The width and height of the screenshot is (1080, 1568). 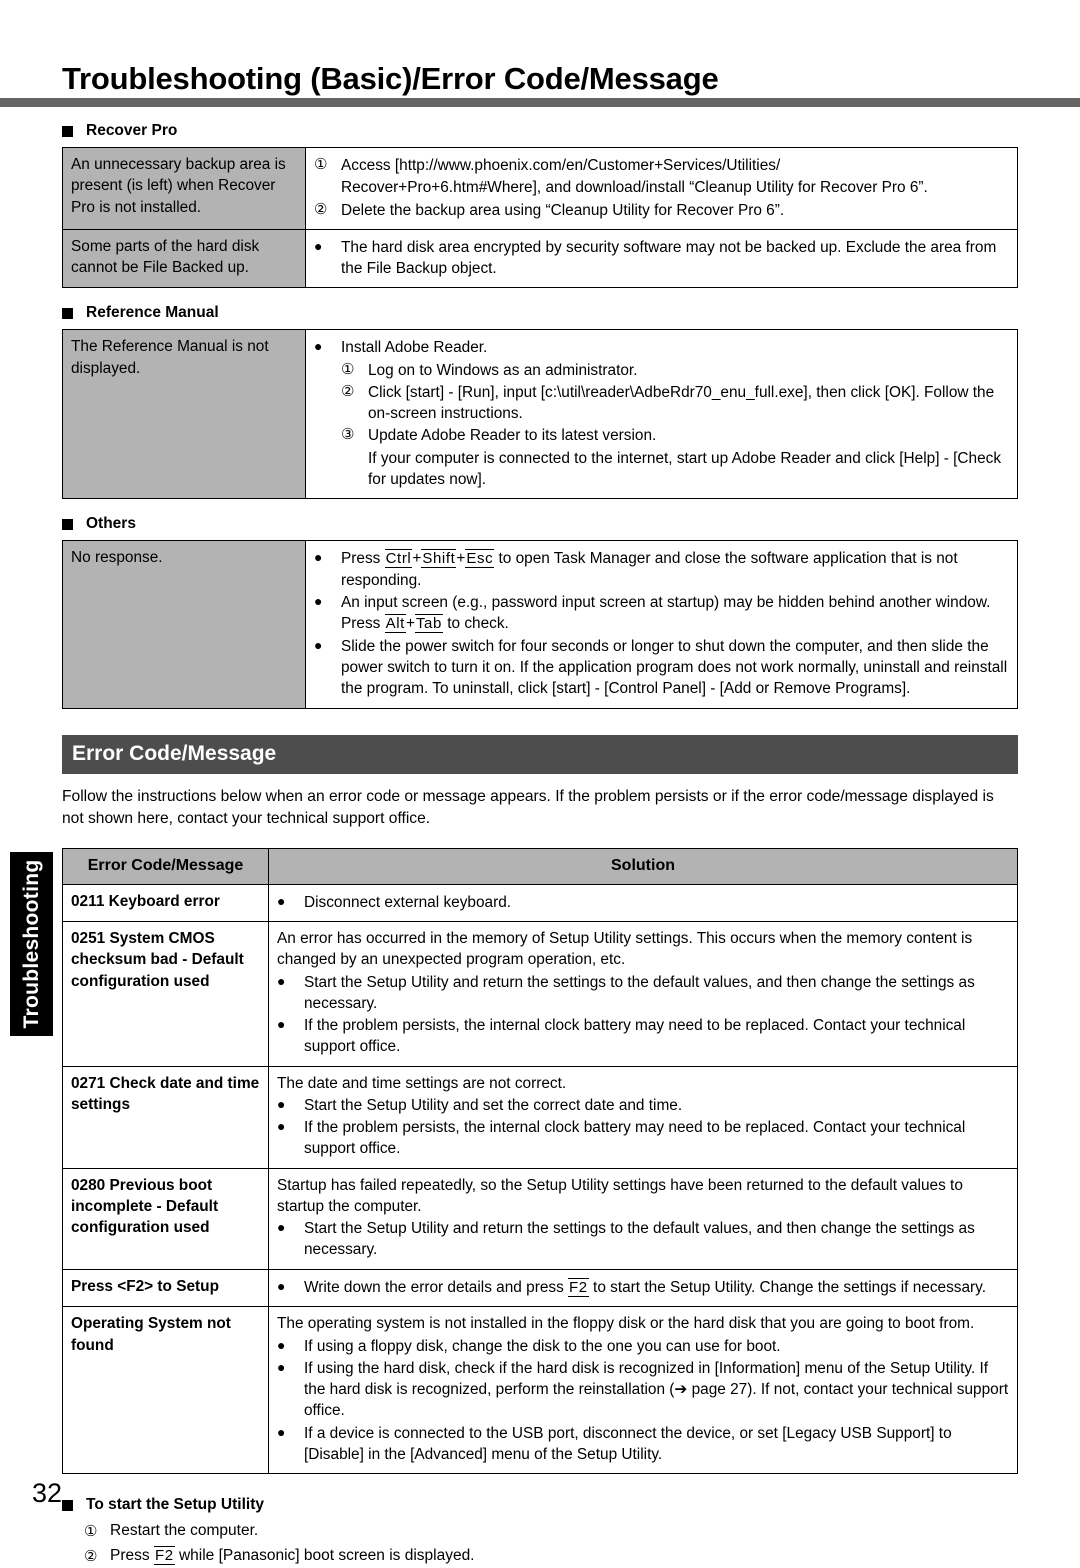 What do you see at coordinates (31, 944) in the screenshot?
I see `side-tab-label: Troubleshooting` at bounding box center [31, 944].